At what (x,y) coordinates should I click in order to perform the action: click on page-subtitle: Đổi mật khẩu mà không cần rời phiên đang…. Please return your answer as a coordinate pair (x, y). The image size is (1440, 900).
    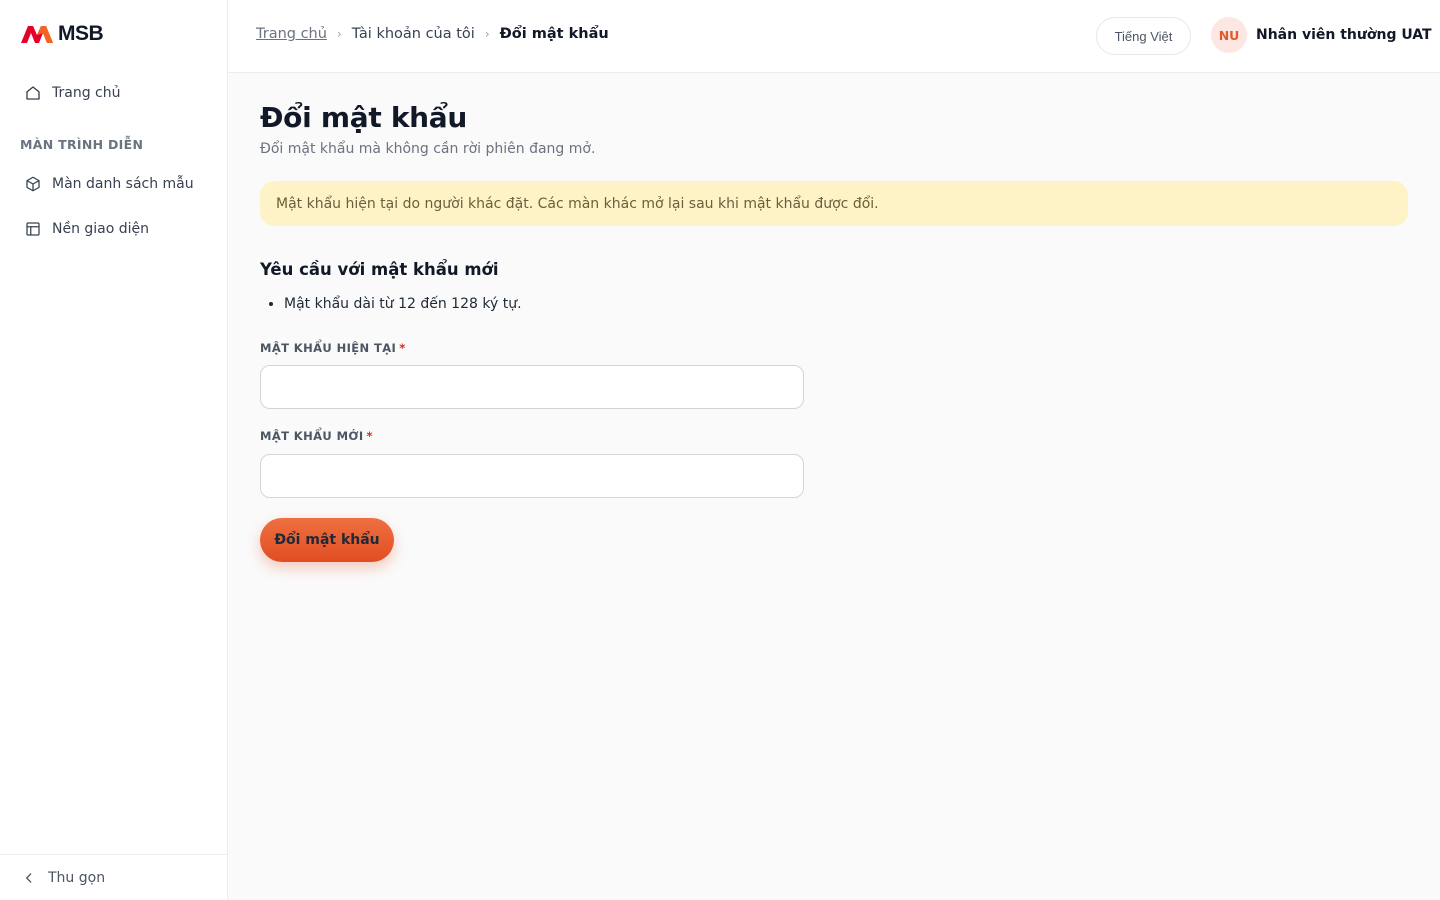
    Looking at the image, I should click on (428, 149).